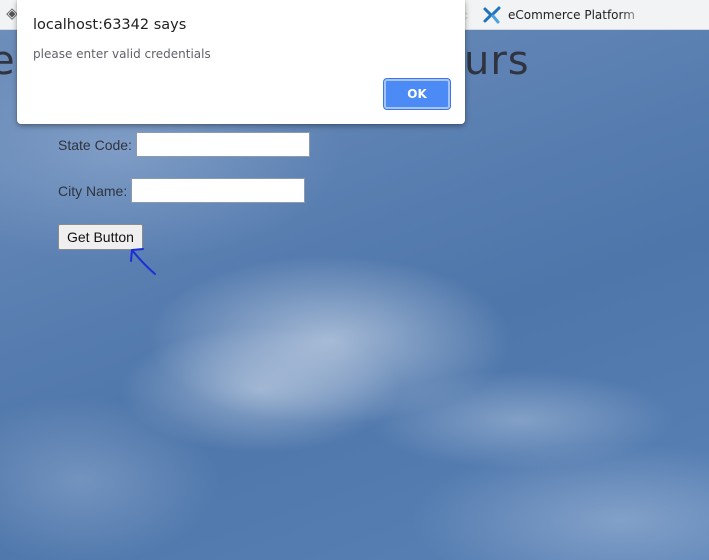 The image size is (709, 560). Describe the element at coordinates (95, 144) in the screenshot. I see `state-code-label: State Code:` at that location.